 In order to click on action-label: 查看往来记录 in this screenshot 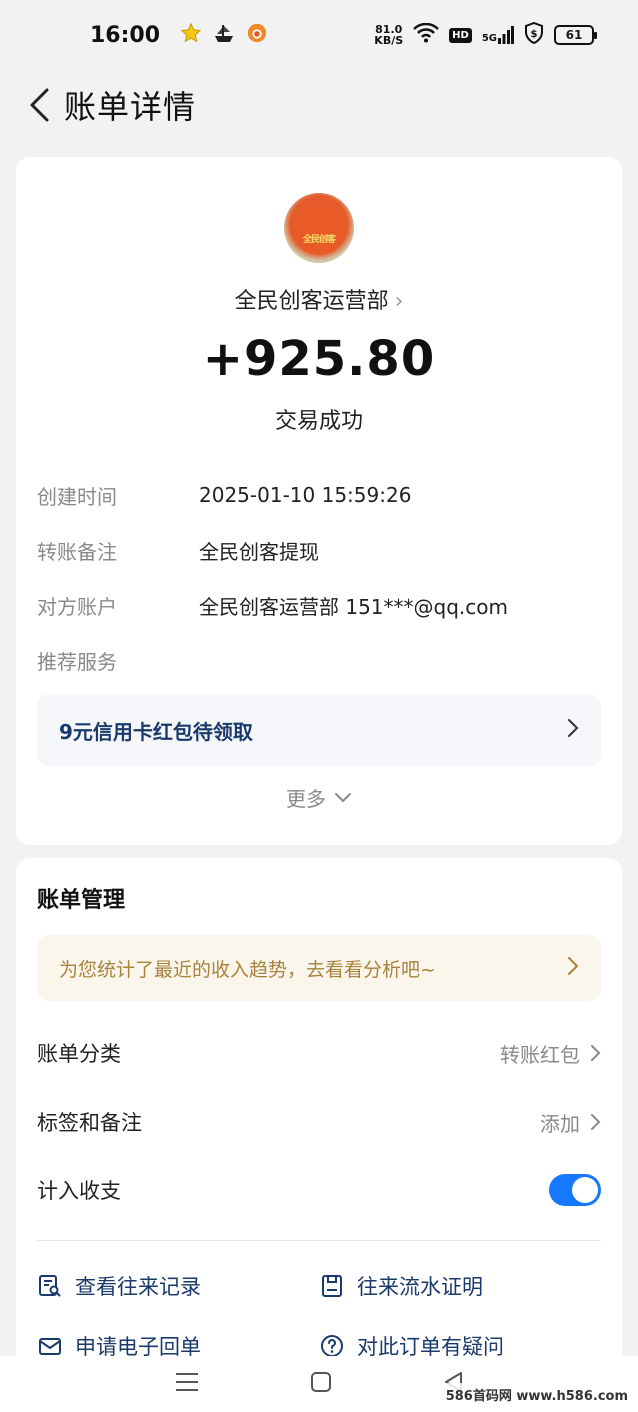, I will do `click(138, 1287)`.